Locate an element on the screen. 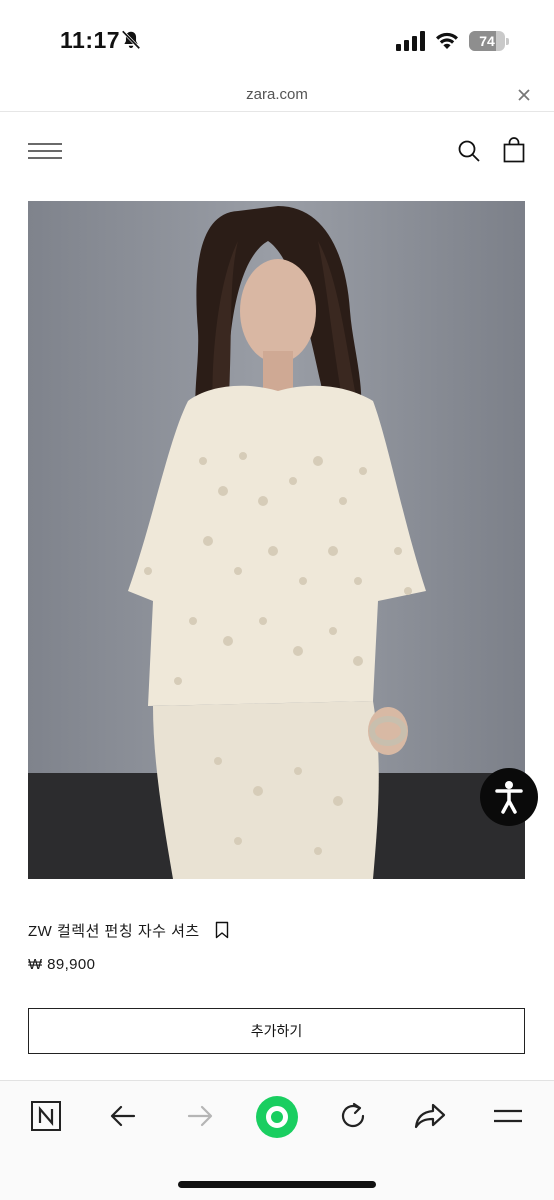  back-arrow-icon is located at coordinates (123, 1116).